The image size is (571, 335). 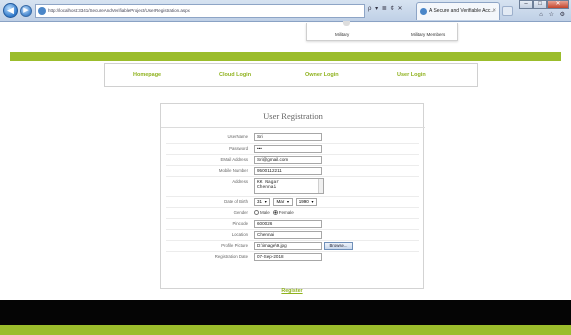 What do you see at coordinates (286, 212) in the screenshot?
I see `gender-female-label: Female` at bounding box center [286, 212].